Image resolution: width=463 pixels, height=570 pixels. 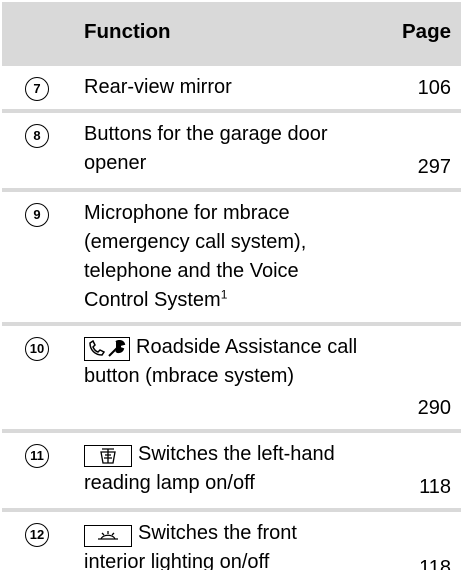 I want to click on reading-lamp-icon, so click(x=108, y=456).